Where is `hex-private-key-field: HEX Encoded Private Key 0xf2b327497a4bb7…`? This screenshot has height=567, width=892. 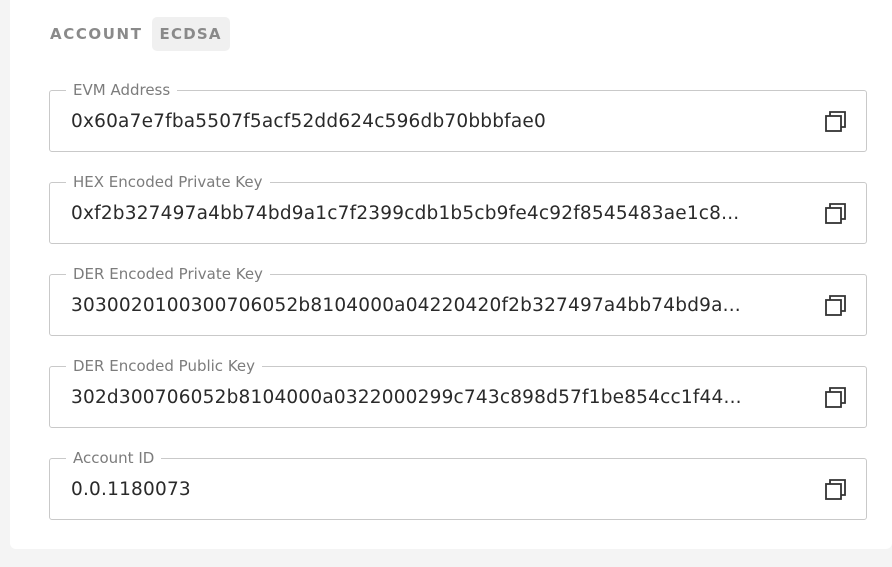 hex-private-key-field: HEX Encoded Private Key 0xf2b327497a4bb7… is located at coordinates (458, 208).